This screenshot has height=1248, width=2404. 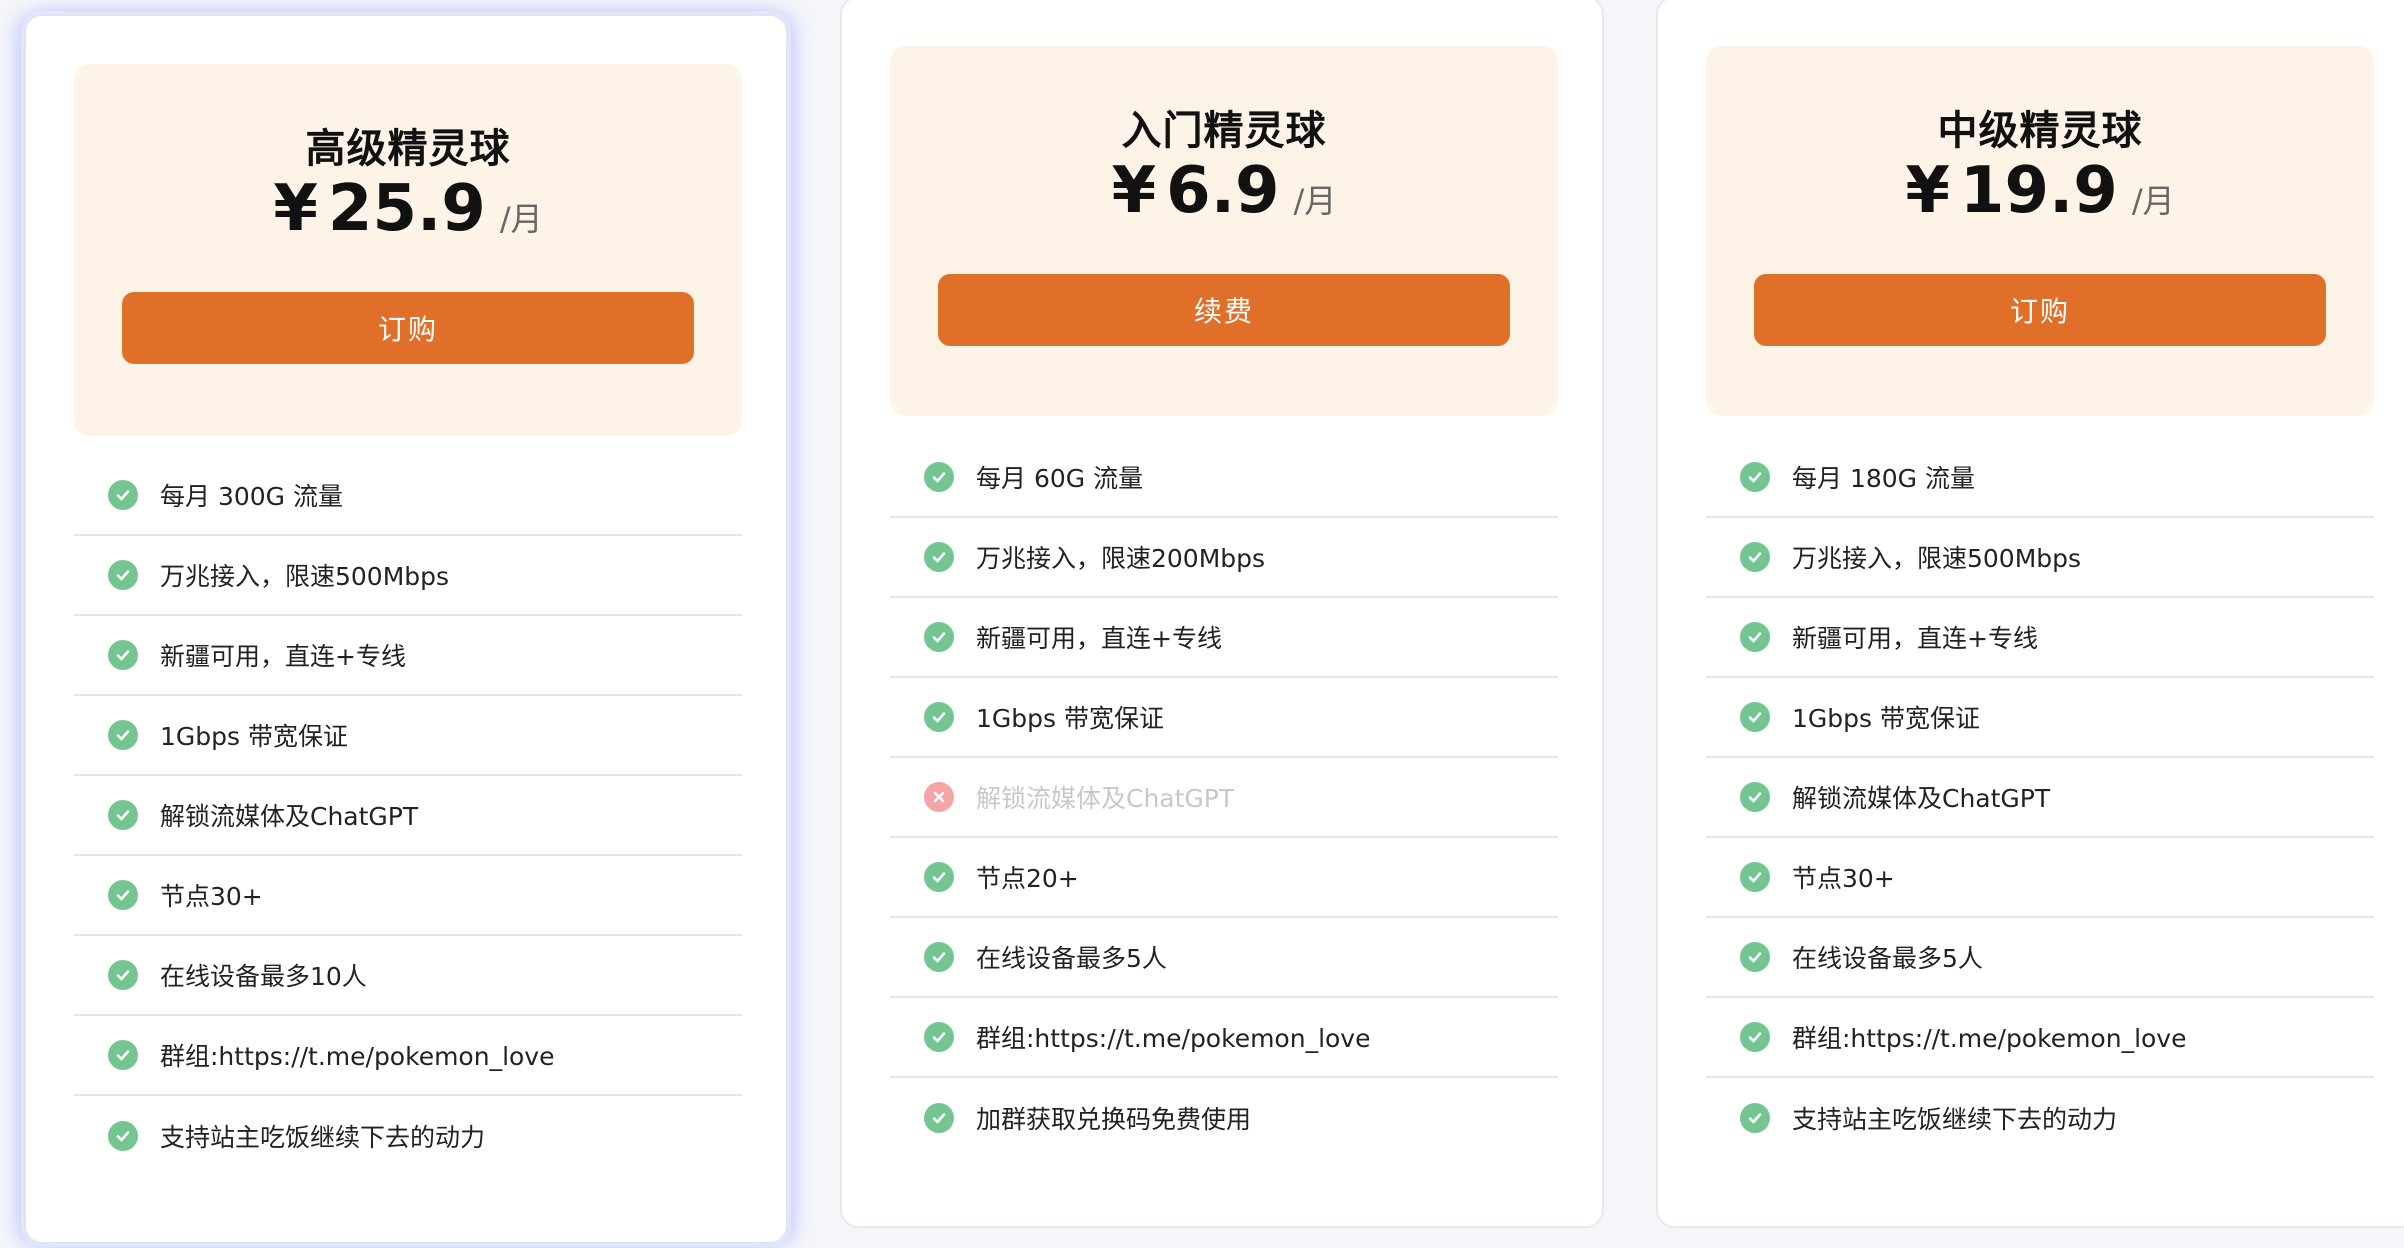 What do you see at coordinates (1121, 558) in the screenshot?
I see `feature-text: 万兆接入，限速200Mbps` at bounding box center [1121, 558].